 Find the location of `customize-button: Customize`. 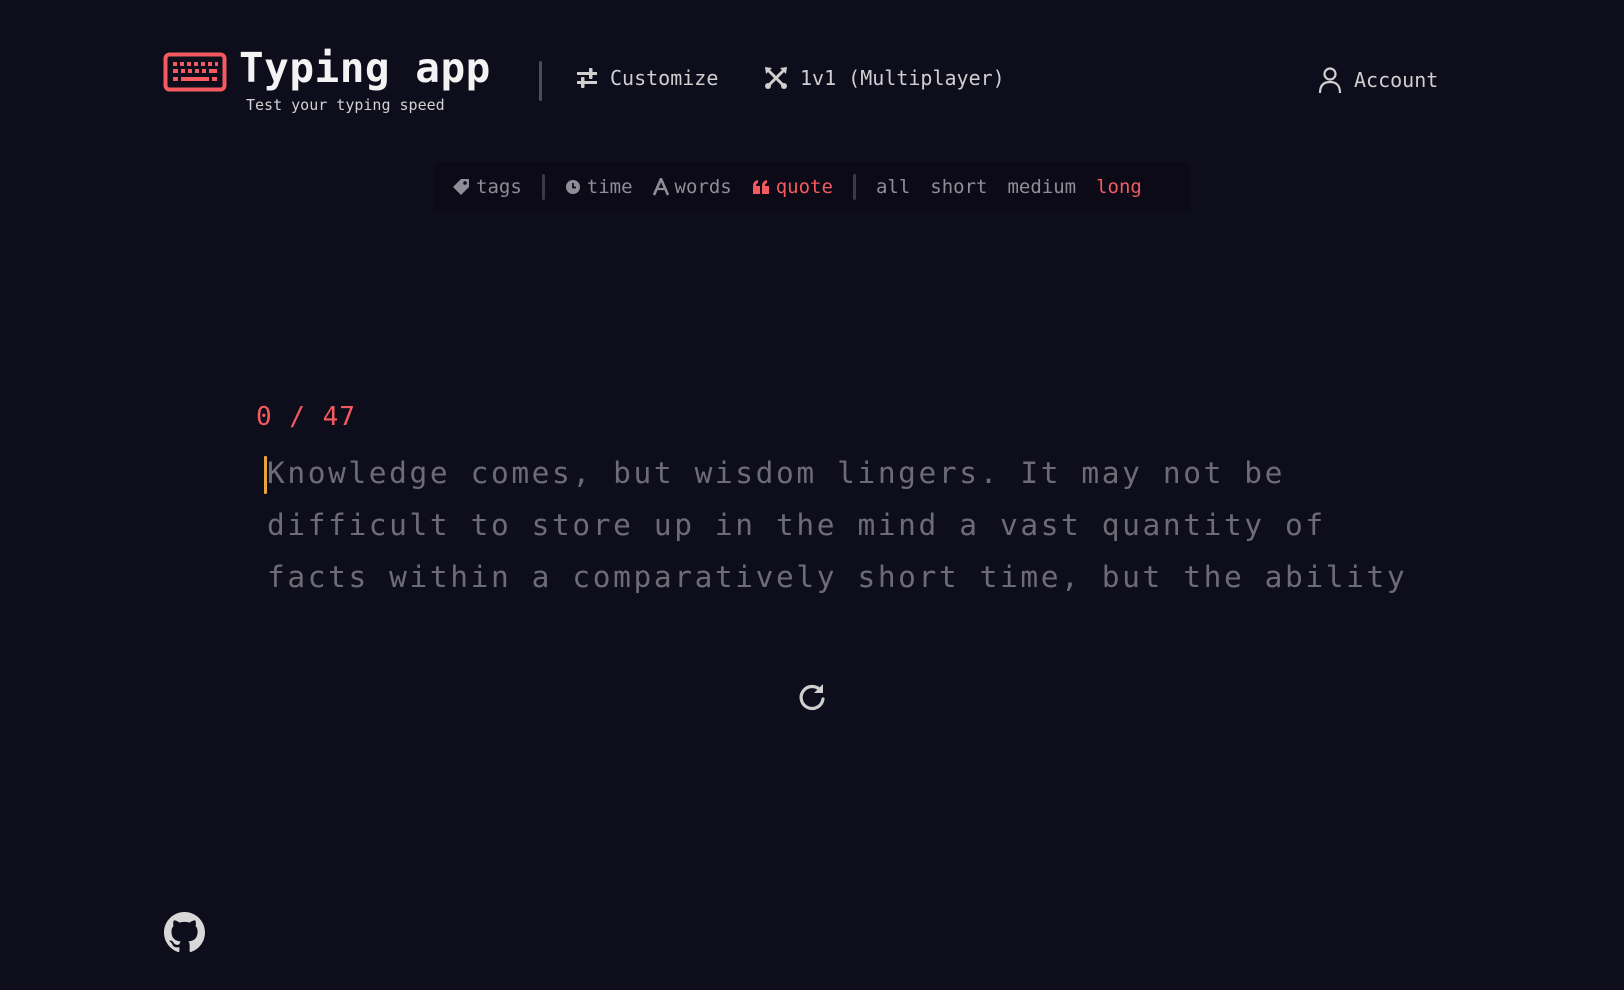

customize-button: Customize is located at coordinates (647, 78).